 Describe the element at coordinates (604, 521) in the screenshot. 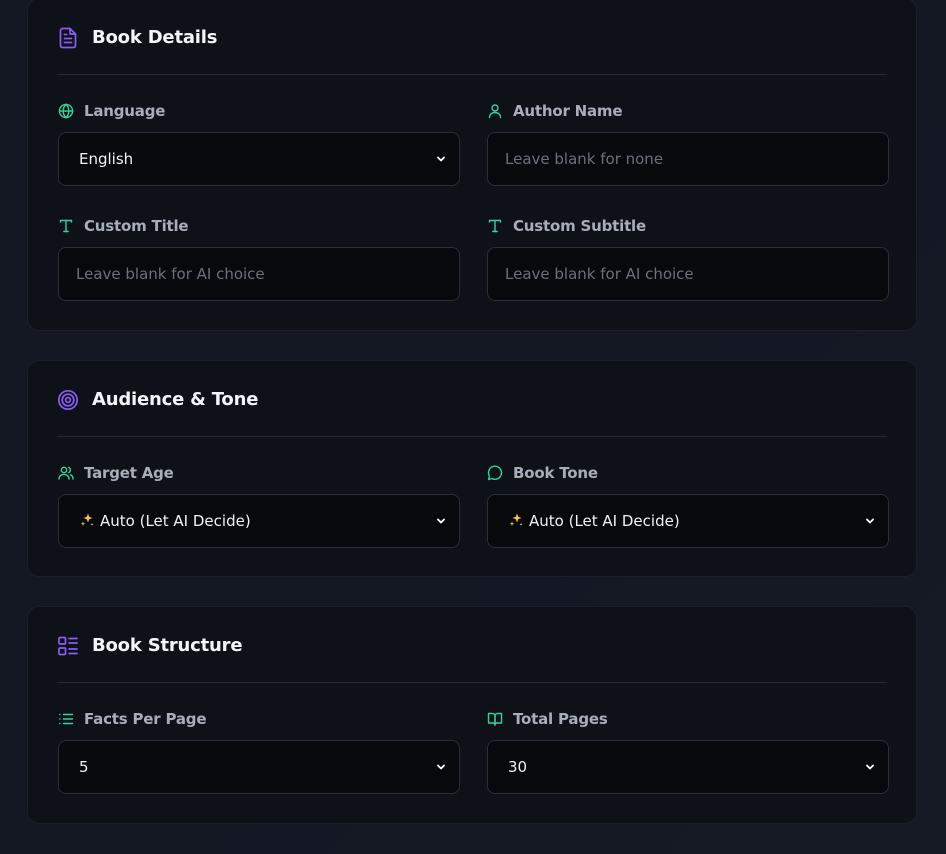

I see `book-tone-select-text: Auto (Let AI Decide)` at that location.